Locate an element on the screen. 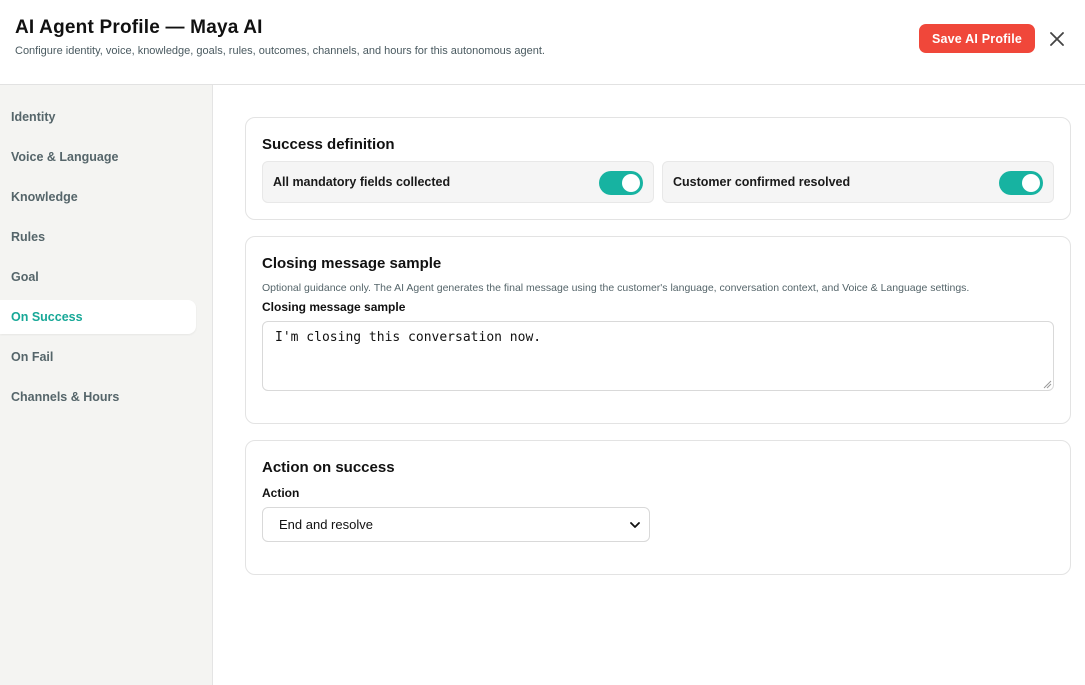 The height and width of the screenshot is (685, 1085). close-button is located at coordinates (1057, 39).